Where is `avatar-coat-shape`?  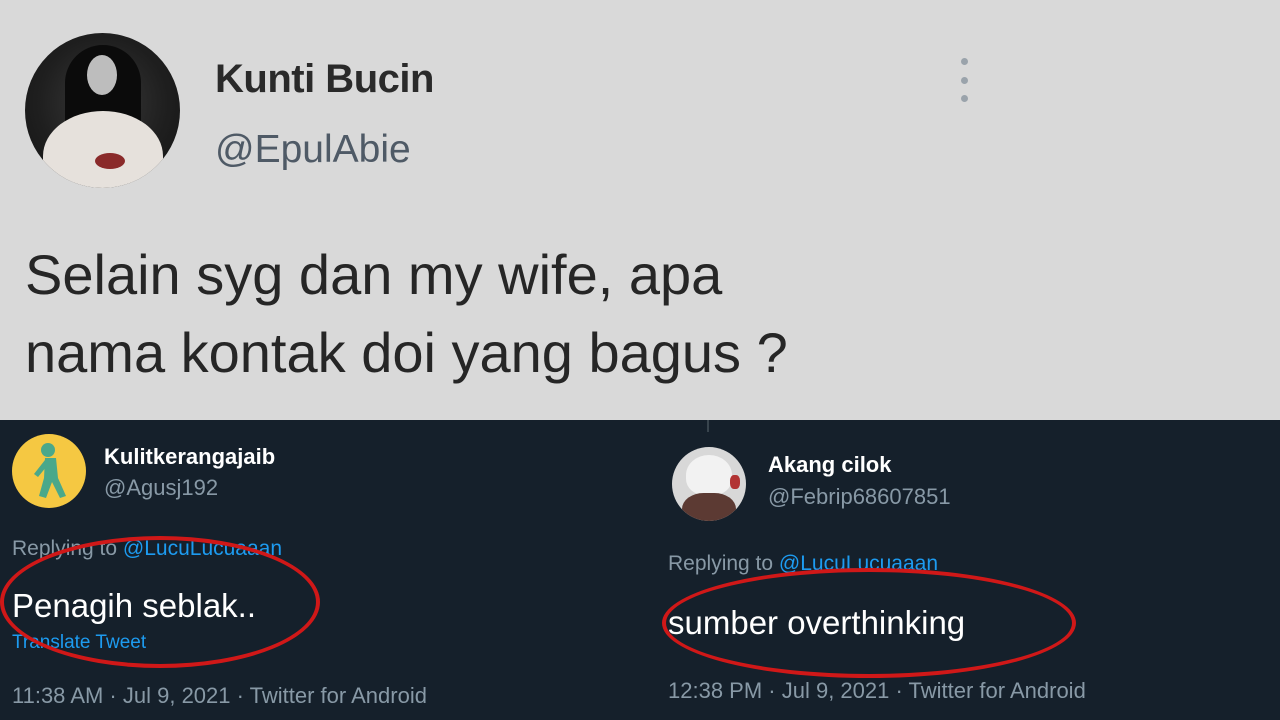 avatar-coat-shape is located at coordinates (709, 507).